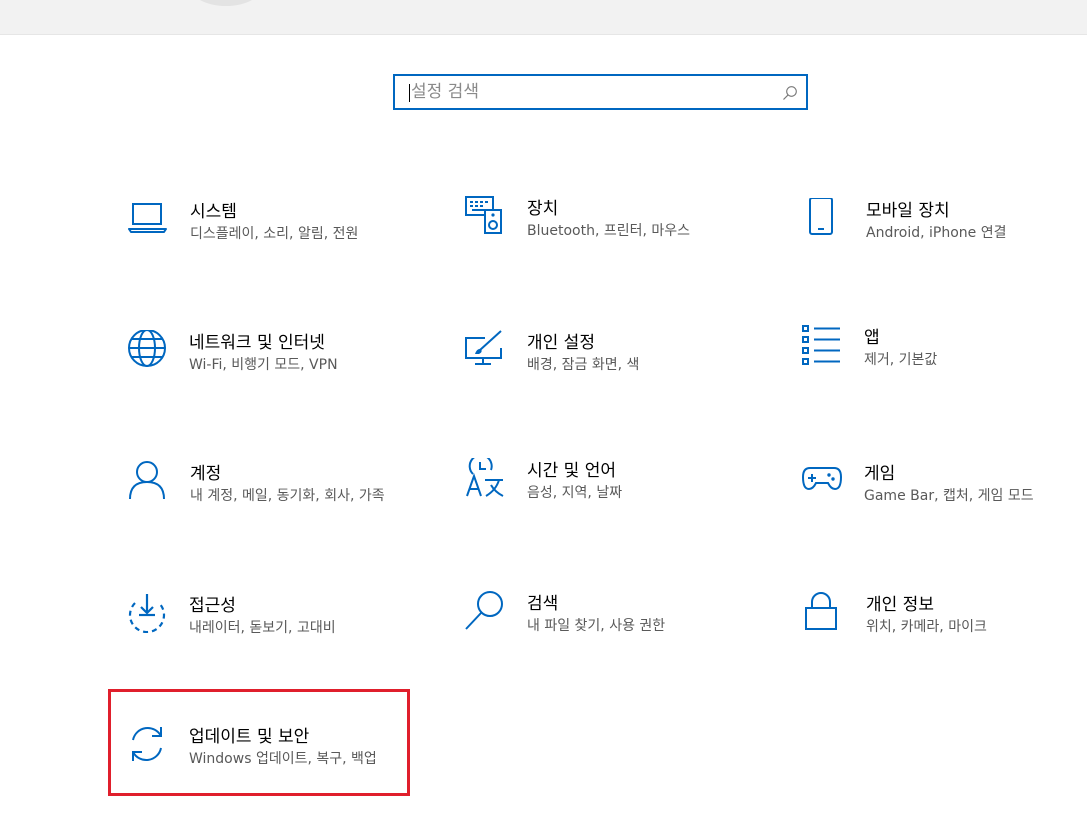 The width and height of the screenshot is (1087, 815). What do you see at coordinates (926, 627) in the screenshot?
I see `tile-subtitle: 위치, 카메라, 마이크` at bounding box center [926, 627].